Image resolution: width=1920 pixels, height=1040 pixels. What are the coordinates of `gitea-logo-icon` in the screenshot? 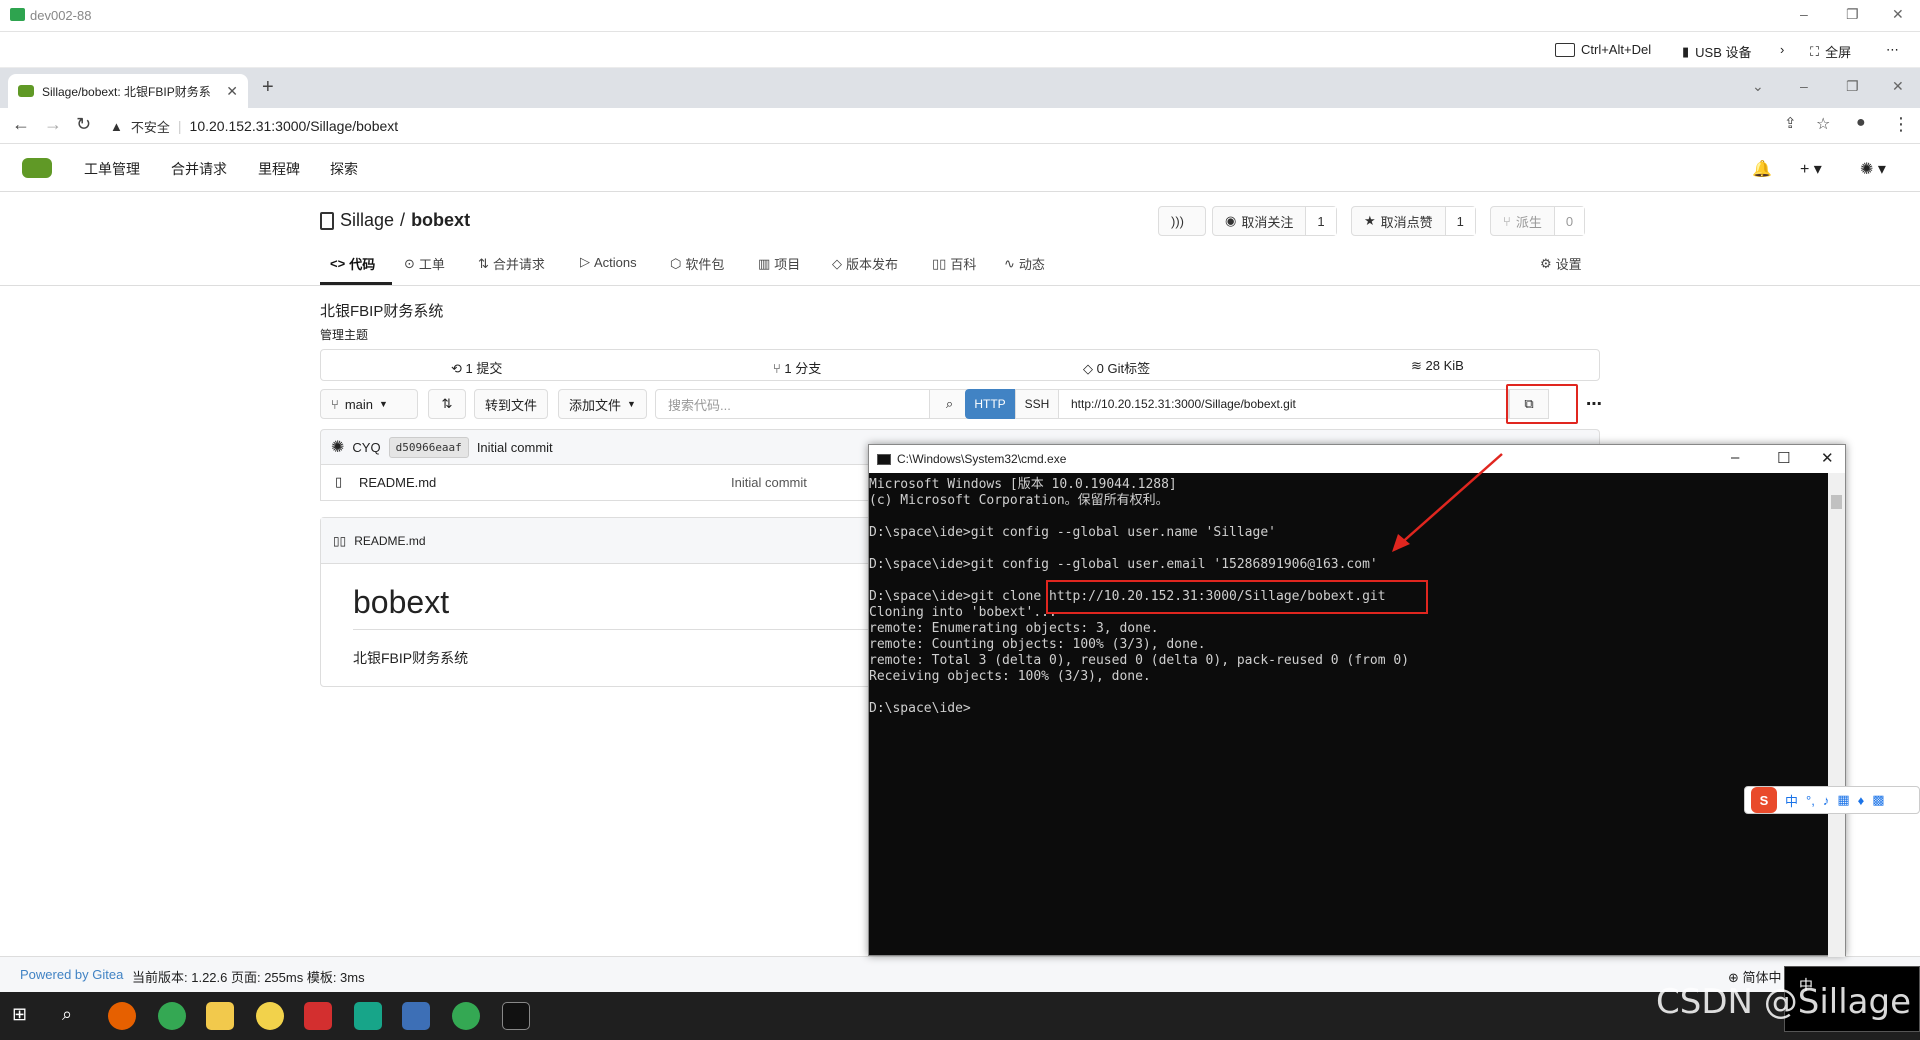 It's located at (37, 168).